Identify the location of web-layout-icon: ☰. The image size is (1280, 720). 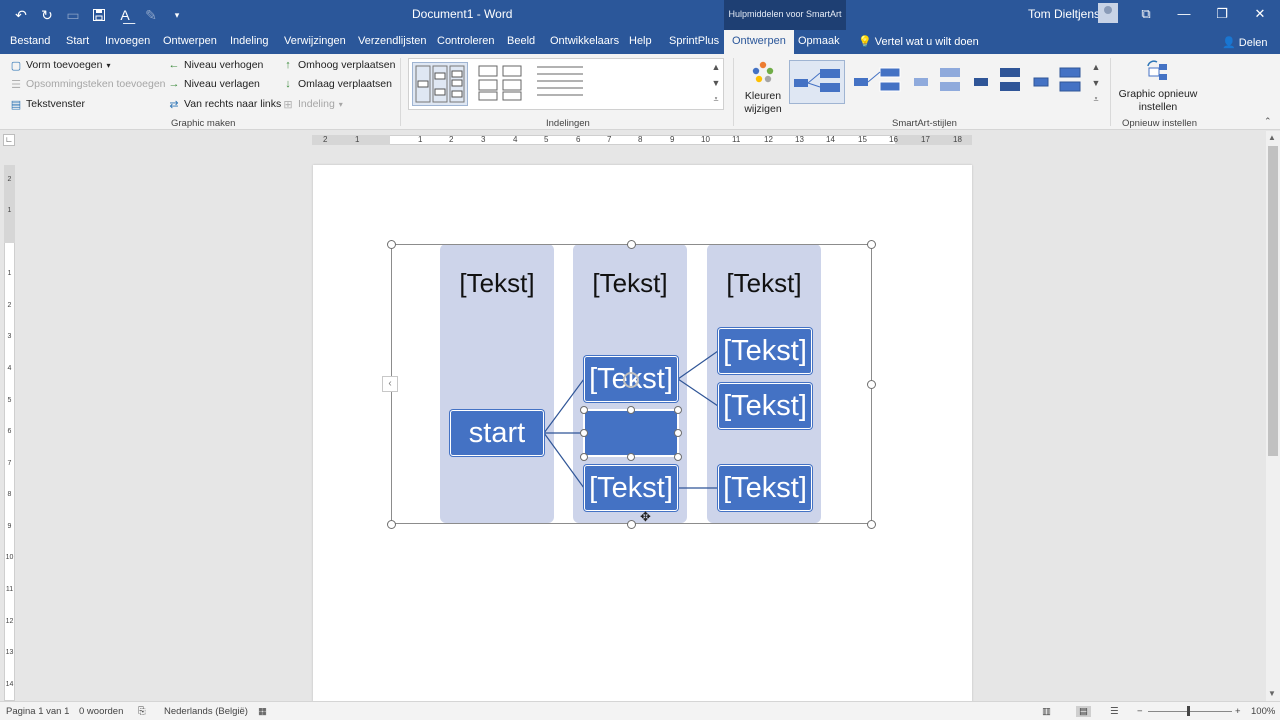
(1114, 711).